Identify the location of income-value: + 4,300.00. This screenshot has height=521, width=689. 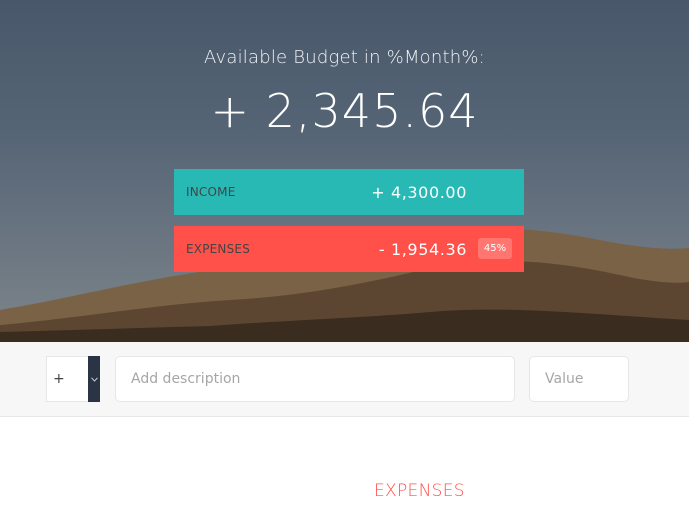
(419, 192).